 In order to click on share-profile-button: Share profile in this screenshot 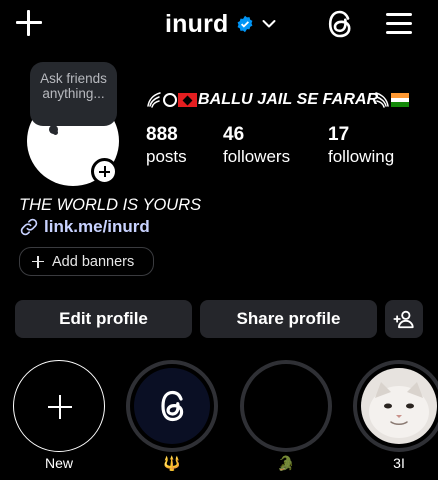, I will do `click(288, 319)`.